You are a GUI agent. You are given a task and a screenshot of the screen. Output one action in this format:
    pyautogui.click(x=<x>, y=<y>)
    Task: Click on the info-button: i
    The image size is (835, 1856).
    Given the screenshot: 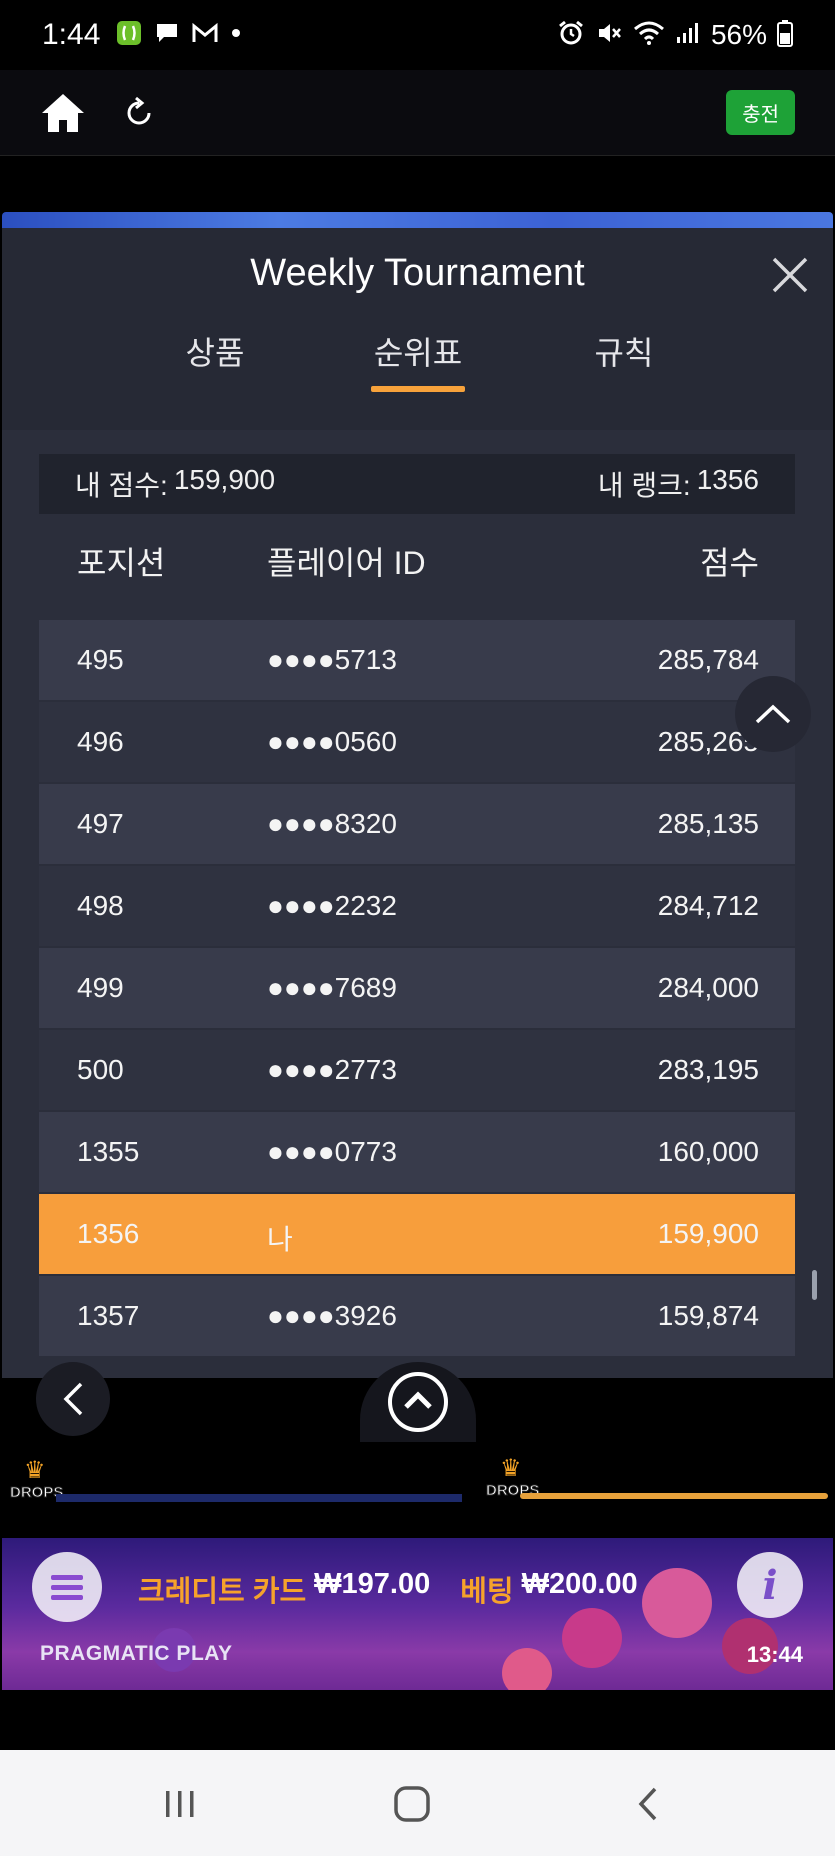 What is the action you would take?
    pyautogui.click(x=770, y=1585)
    